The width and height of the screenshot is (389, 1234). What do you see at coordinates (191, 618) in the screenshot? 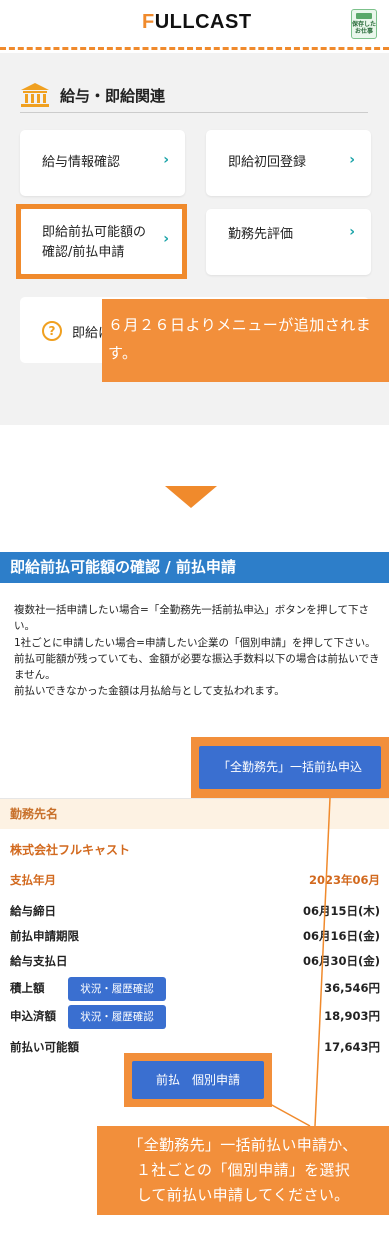
I see `instruction-line: 複数社一括申請したい場合=「全勤務先一括前払申込」ボタンを押して下さい。` at bounding box center [191, 618].